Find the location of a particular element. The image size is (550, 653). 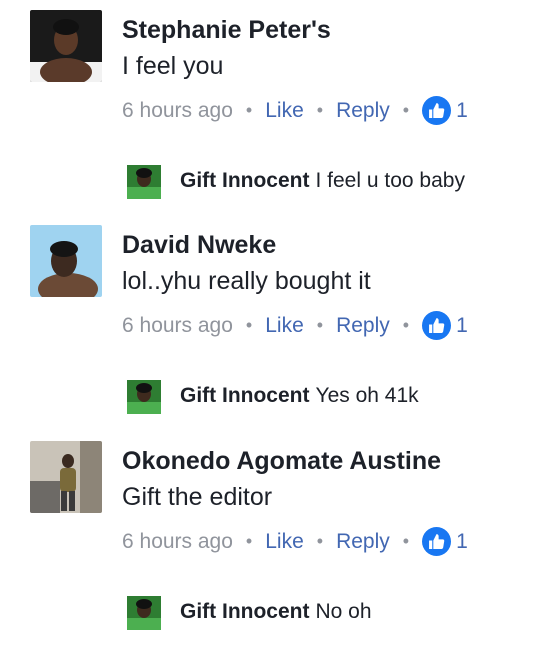

reply-text: Yes oh 41k is located at coordinates (367, 395).